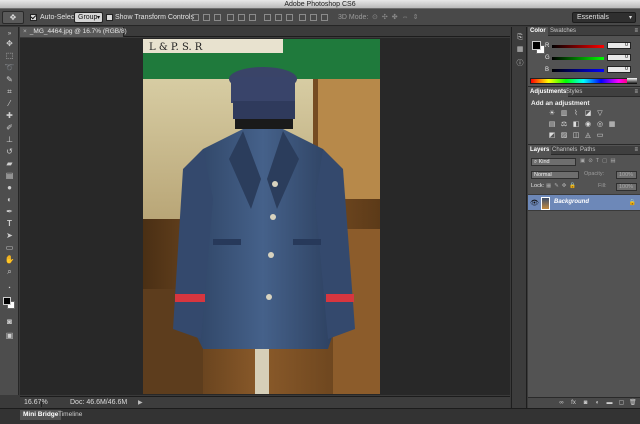 The width and height of the screenshot is (640, 424). I want to click on eraser-tool-icon: ▰, so click(9, 164).